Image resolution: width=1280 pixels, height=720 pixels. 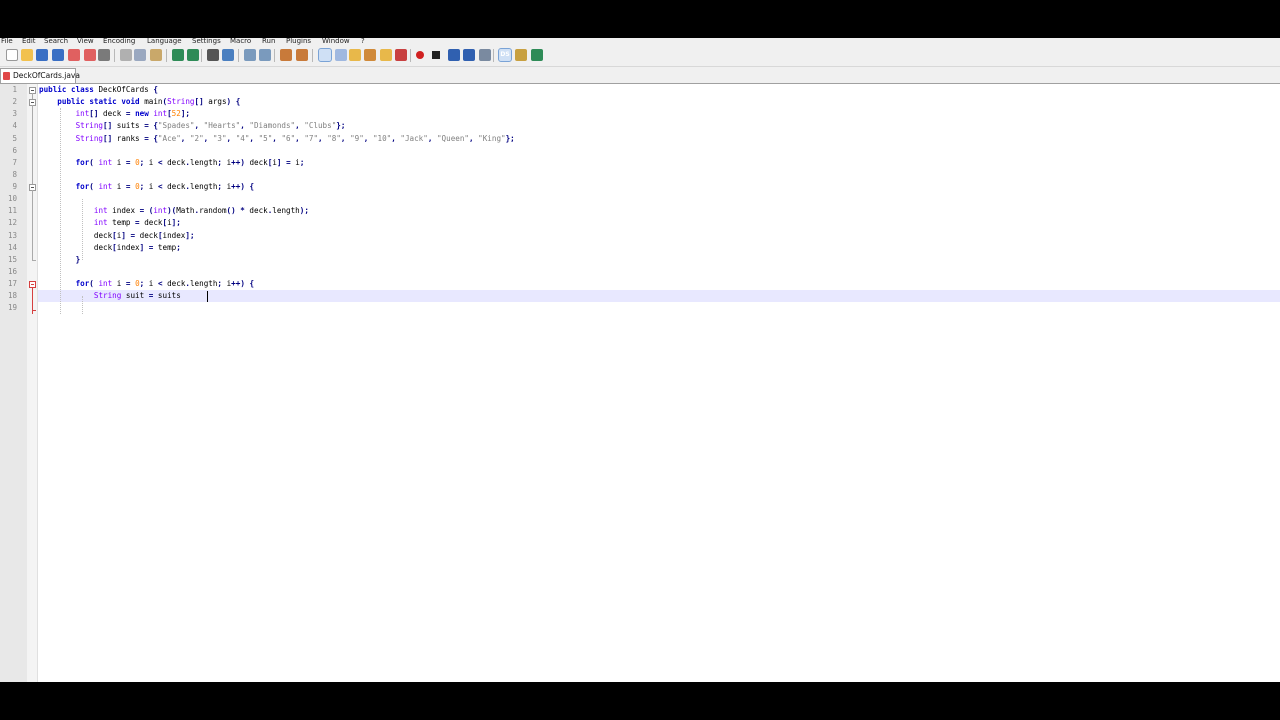 What do you see at coordinates (12, 247) in the screenshot?
I see `line-number: 14` at bounding box center [12, 247].